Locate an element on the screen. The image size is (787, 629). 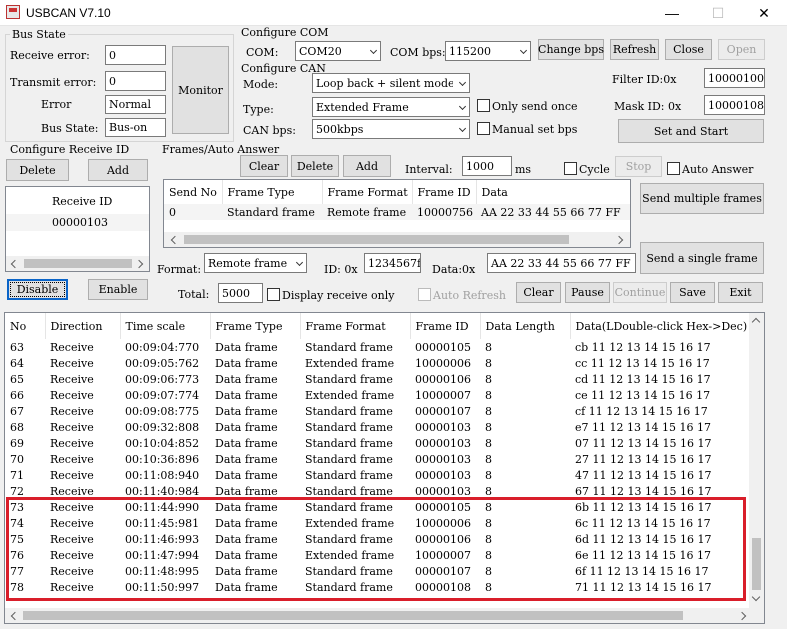
frame-id-field: 1234567f is located at coordinates (392, 263).